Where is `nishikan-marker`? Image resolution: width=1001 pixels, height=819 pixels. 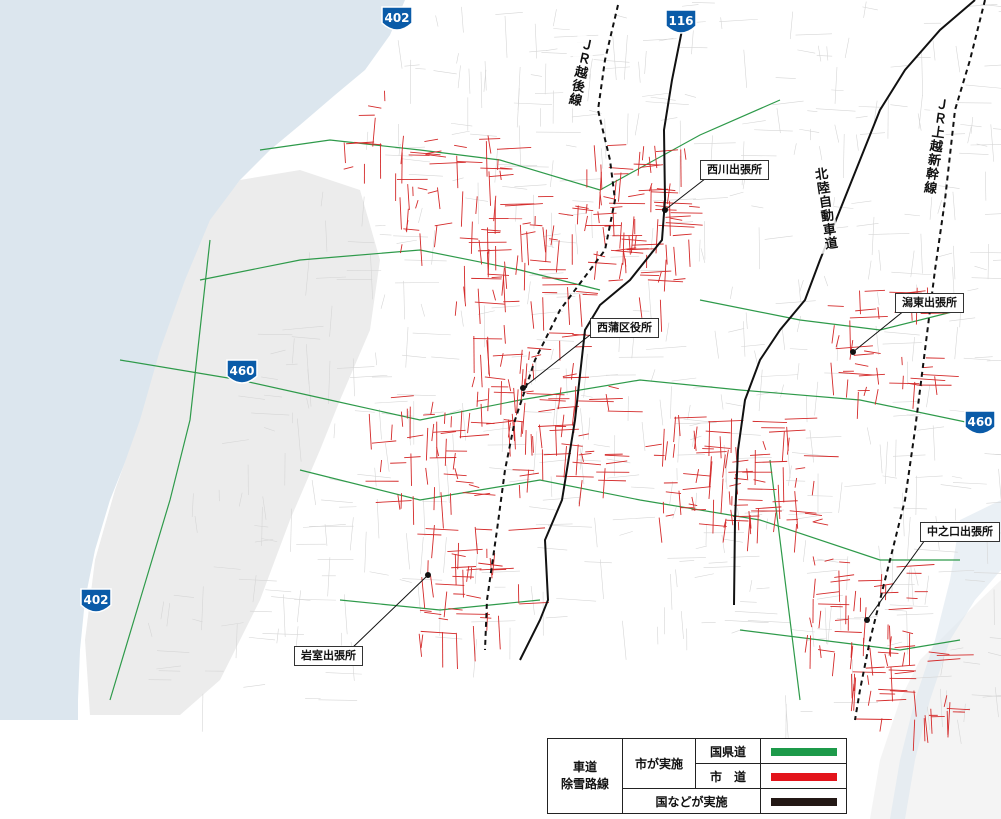 nishikan-marker is located at coordinates (523, 388).